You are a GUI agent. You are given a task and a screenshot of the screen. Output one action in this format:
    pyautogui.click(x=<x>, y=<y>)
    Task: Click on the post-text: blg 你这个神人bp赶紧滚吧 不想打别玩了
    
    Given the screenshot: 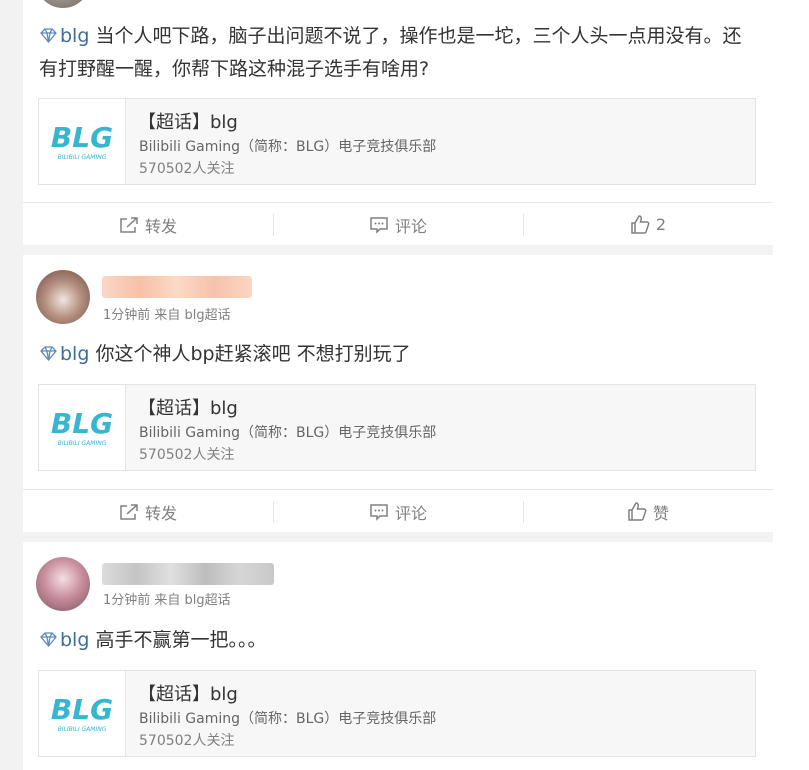 What is the action you would take?
    pyautogui.click(x=398, y=354)
    